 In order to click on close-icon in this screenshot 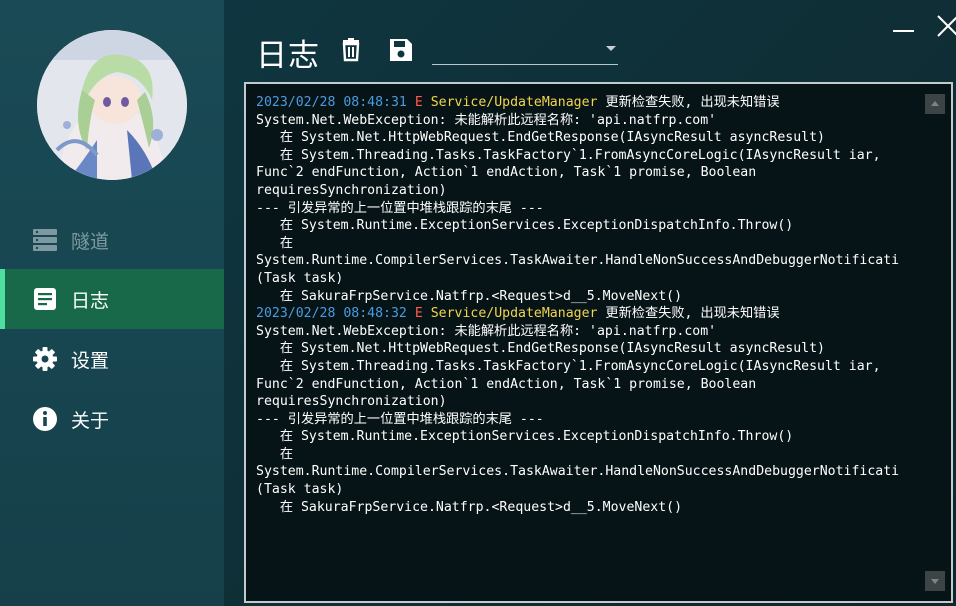, I will do `click(945, 26)`.